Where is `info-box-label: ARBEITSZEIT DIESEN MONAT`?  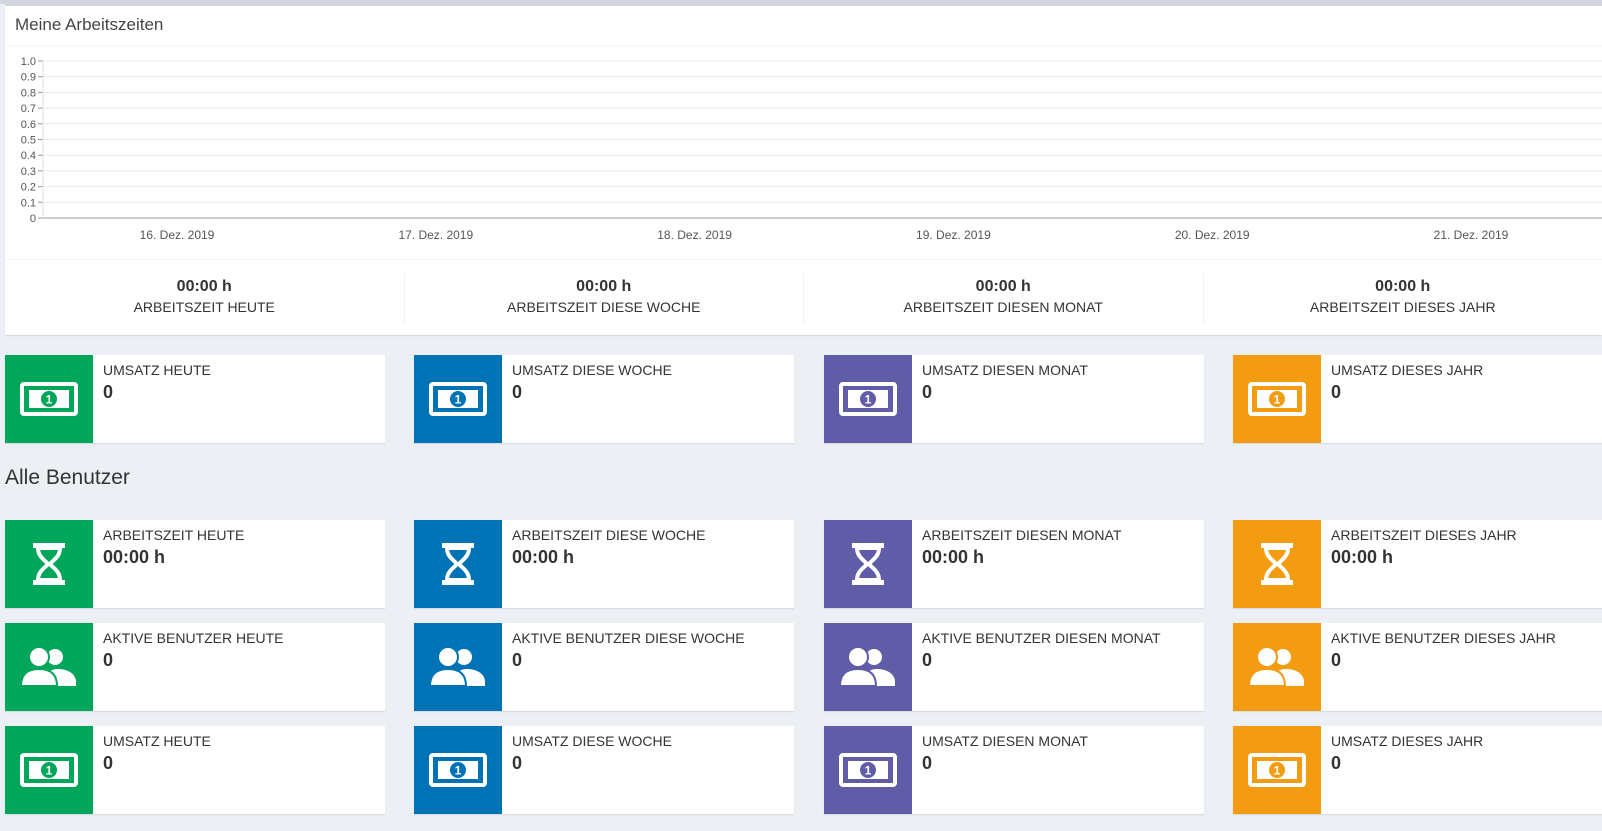 info-box-label: ARBEITSZEIT DIESEN MONAT is located at coordinates (1022, 535).